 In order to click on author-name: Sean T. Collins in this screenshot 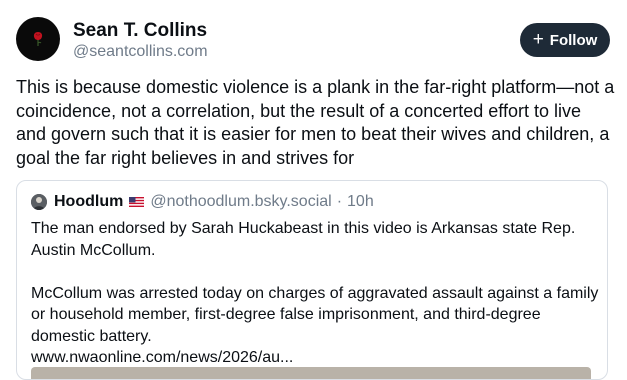, I will do `click(140, 31)`.